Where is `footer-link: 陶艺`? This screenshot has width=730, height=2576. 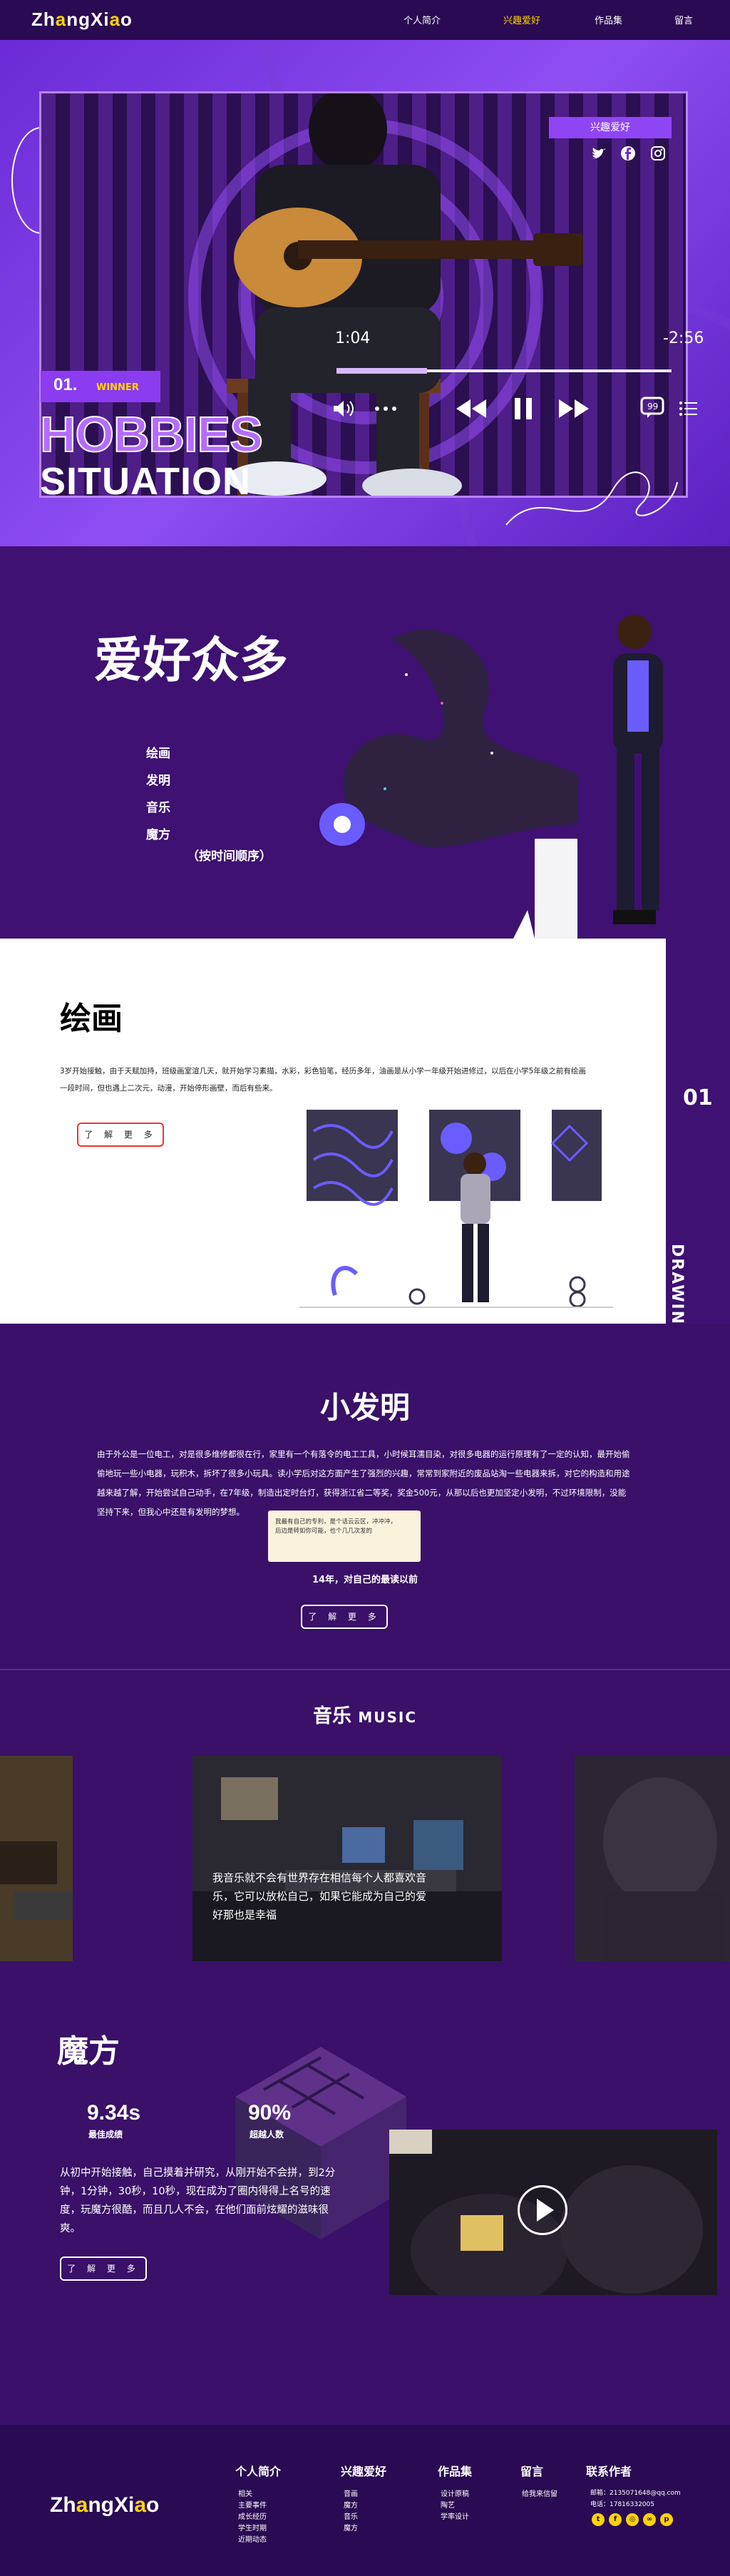 footer-link: 陶艺 is located at coordinates (448, 2505).